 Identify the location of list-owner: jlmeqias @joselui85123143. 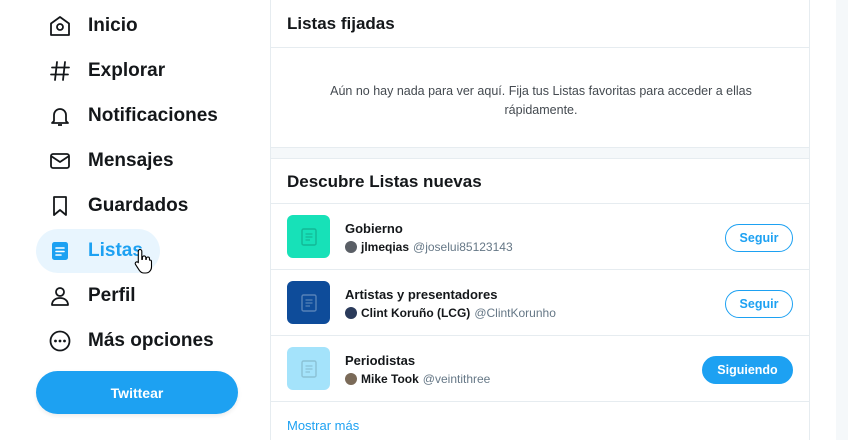
(429, 247).